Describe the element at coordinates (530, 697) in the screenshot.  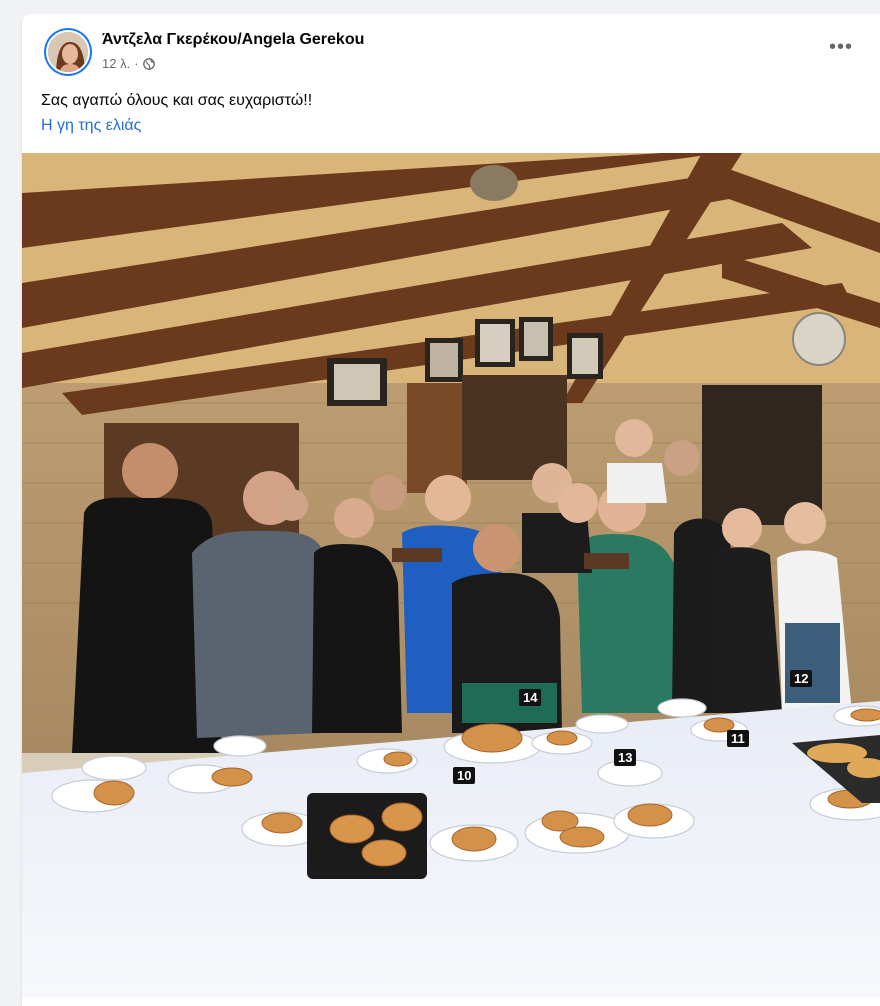
I see `table-number-tag: 14` at that location.